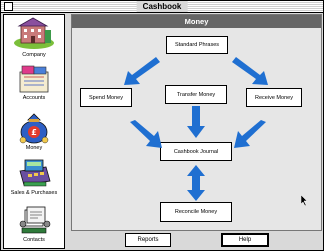 The width and height of the screenshot is (324, 251). I want to click on sidebar-item-company: Company, so click(34, 37).